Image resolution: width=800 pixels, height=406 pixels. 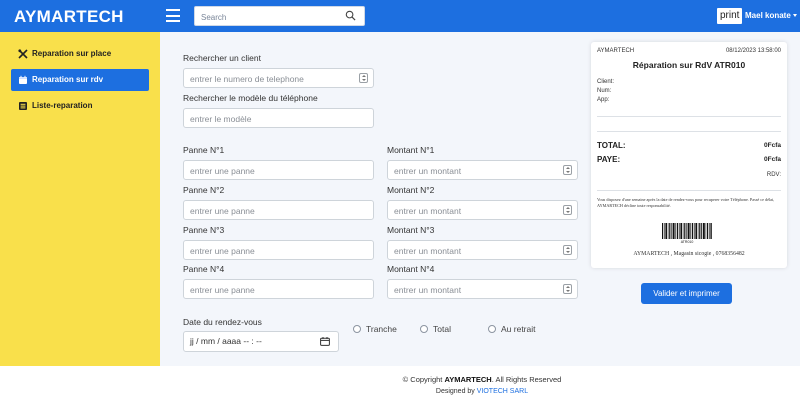 I want to click on receipt-datetime: 08/12/2023 13:58:00, so click(x=753, y=51).